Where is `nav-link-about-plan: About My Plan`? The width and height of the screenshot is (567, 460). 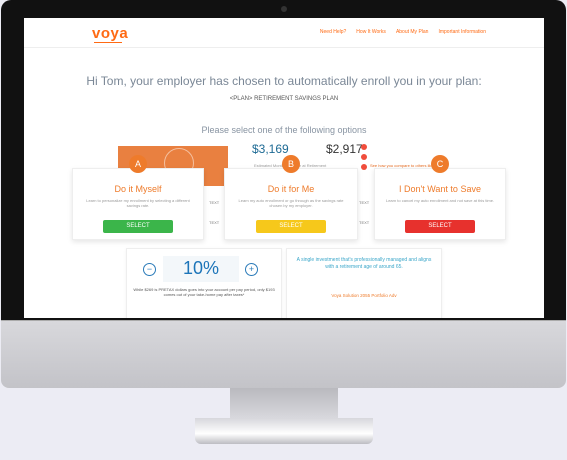 nav-link-about-plan: About My Plan is located at coordinates (412, 32).